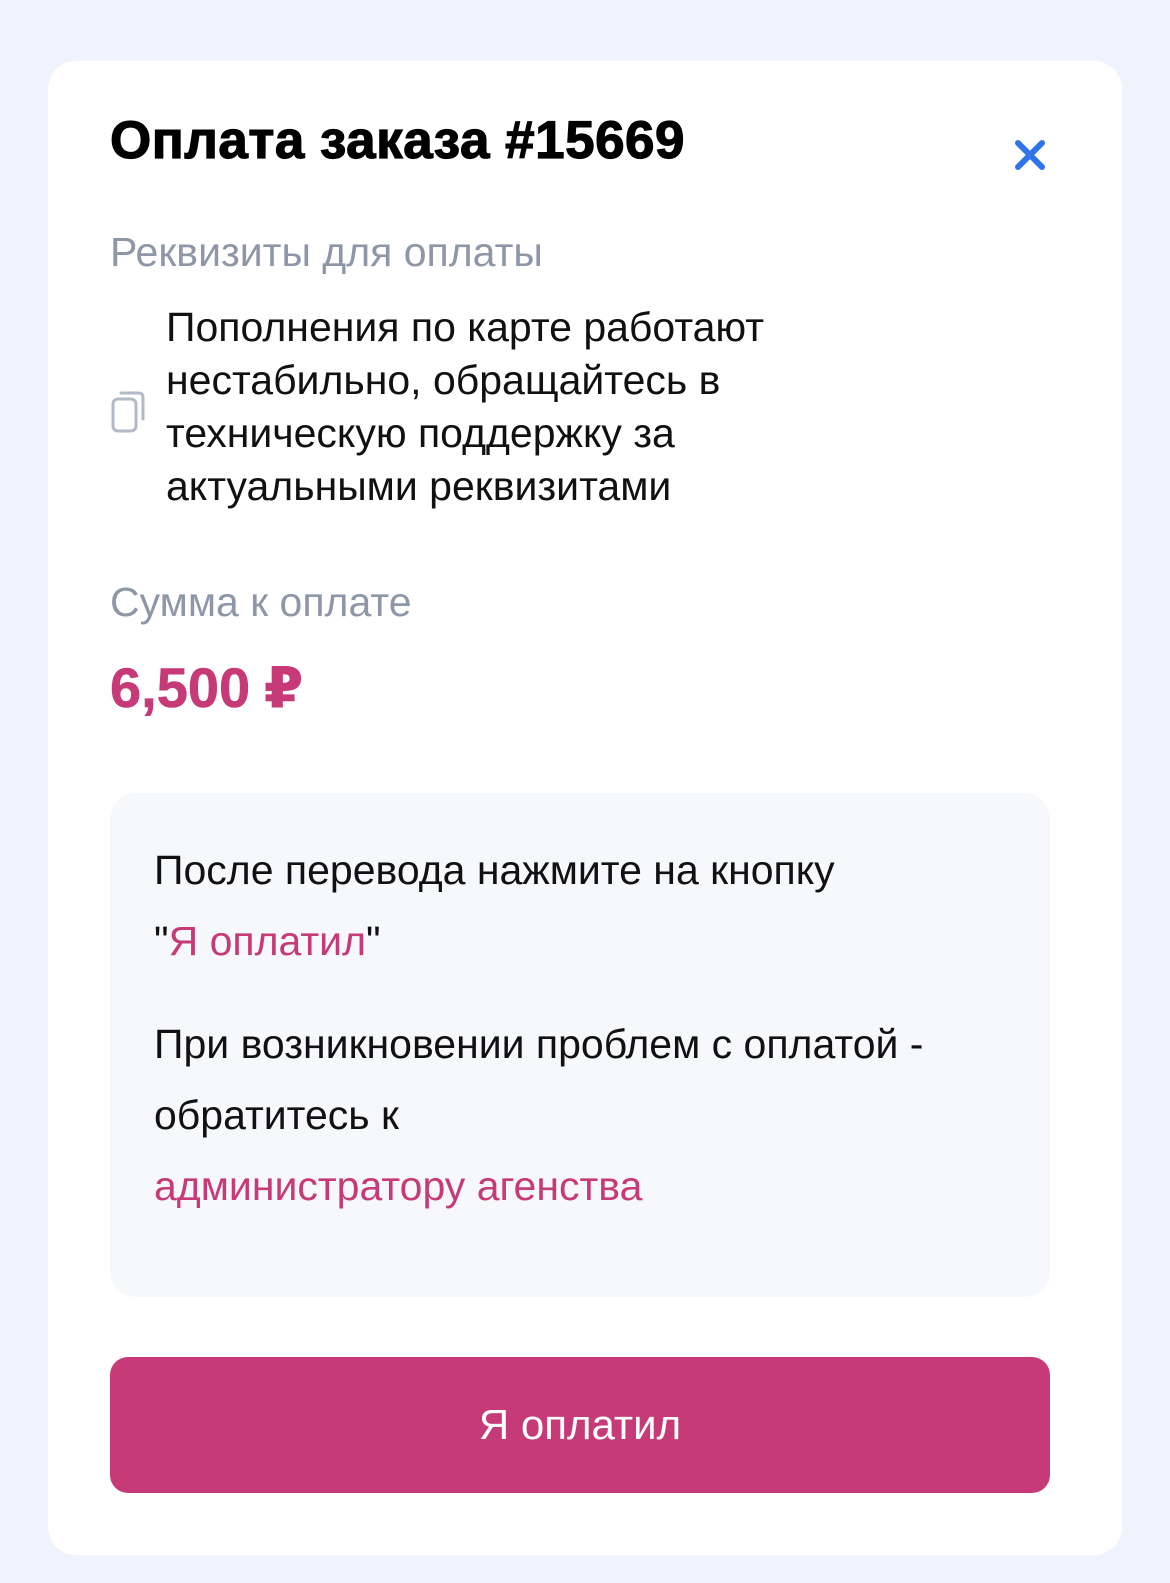  I want to click on modal-title: Оплата заказа #15669, so click(397, 140).